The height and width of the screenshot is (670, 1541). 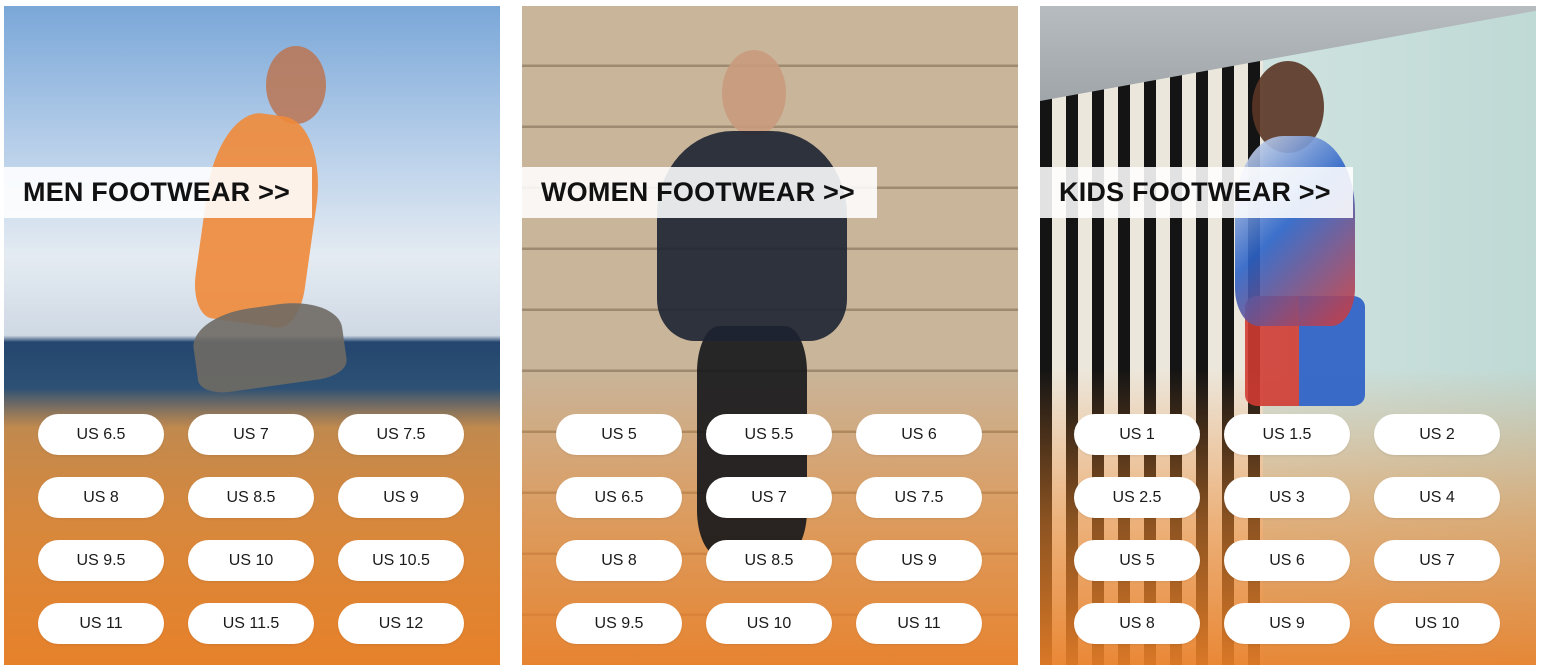 I want to click on runner-black-jacket, so click(x=752, y=236).